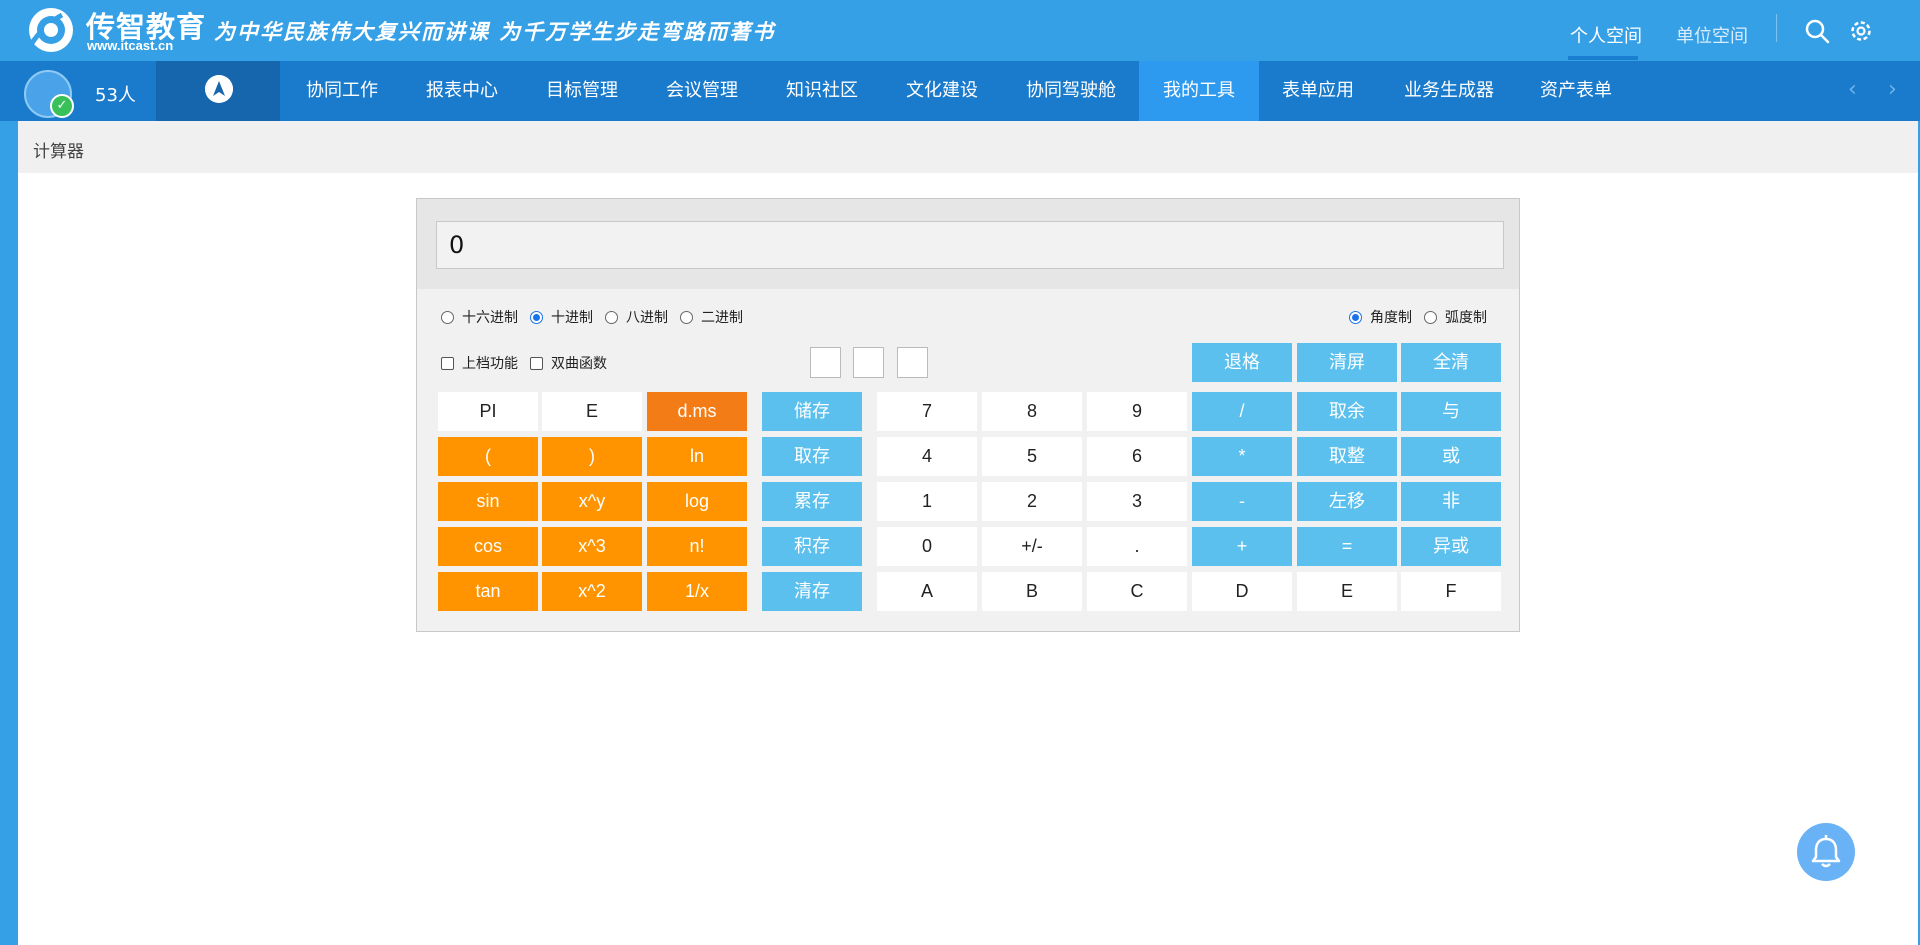 Image resolution: width=1920 pixels, height=945 pixels. What do you see at coordinates (1347, 411) in the screenshot?
I see `mod-button: 取余` at bounding box center [1347, 411].